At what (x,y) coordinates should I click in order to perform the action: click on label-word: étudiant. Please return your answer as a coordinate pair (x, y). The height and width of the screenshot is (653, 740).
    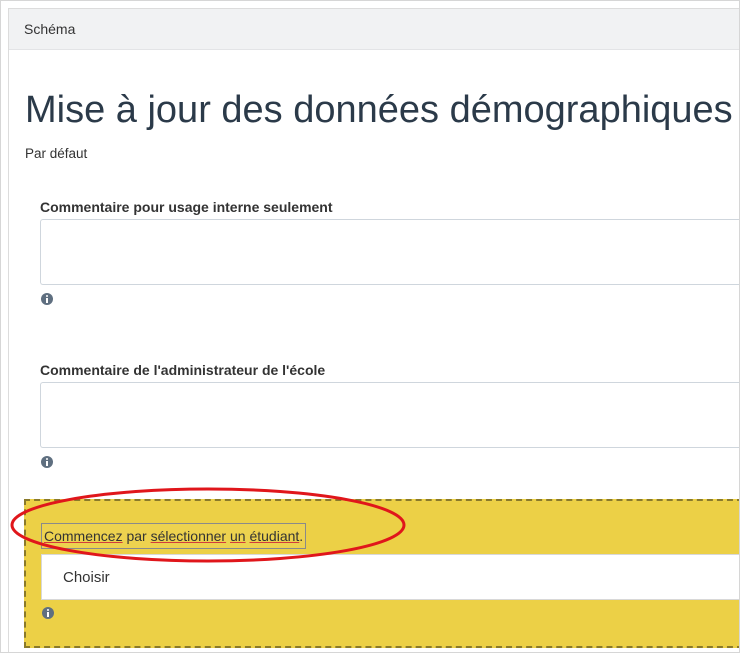
    Looking at the image, I should click on (274, 536).